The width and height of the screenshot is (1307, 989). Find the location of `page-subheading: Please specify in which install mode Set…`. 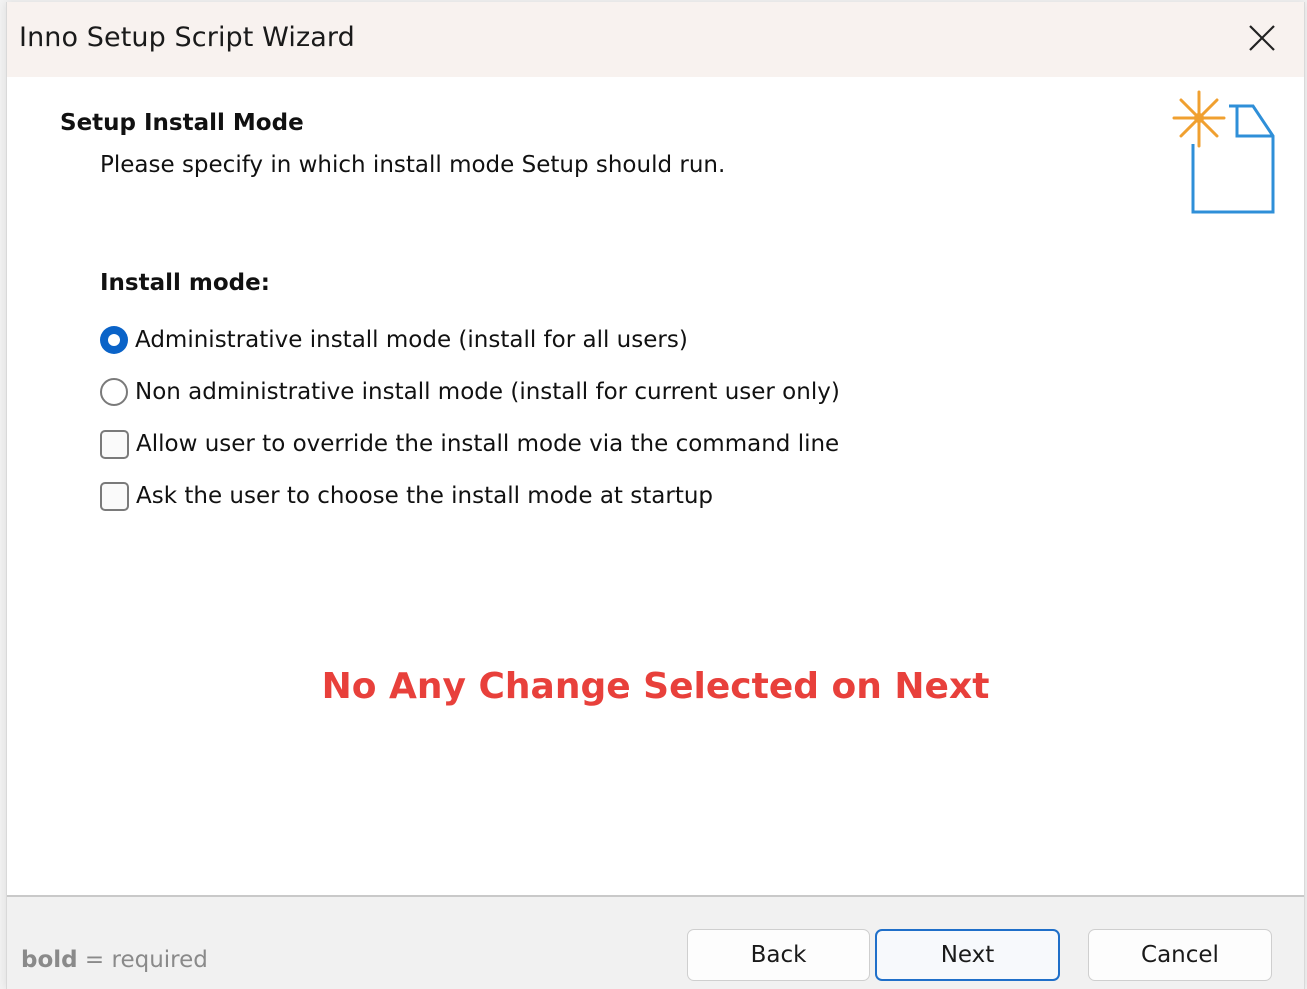

page-subheading: Please specify in which install mode Set… is located at coordinates (413, 165).